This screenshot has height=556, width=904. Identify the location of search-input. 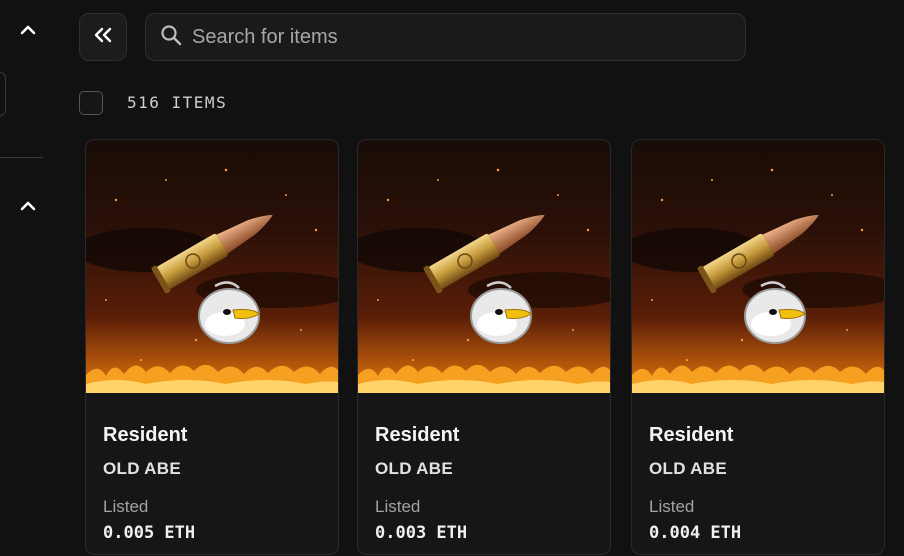
(452, 37).